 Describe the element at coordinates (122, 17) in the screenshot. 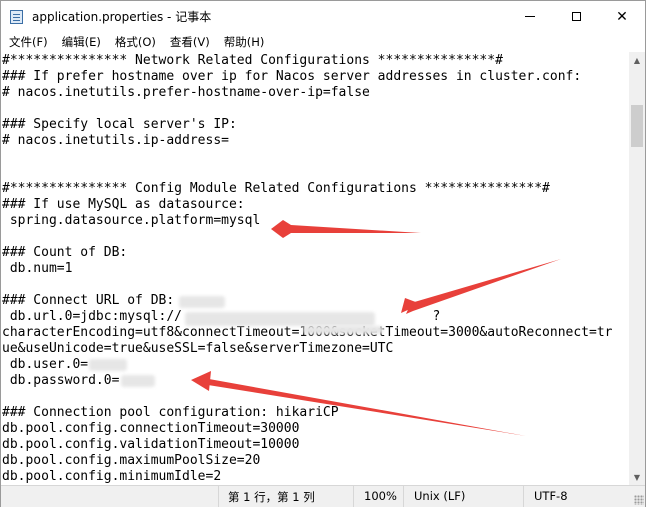

I see `window-title: application.properties - 记事本` at that location.